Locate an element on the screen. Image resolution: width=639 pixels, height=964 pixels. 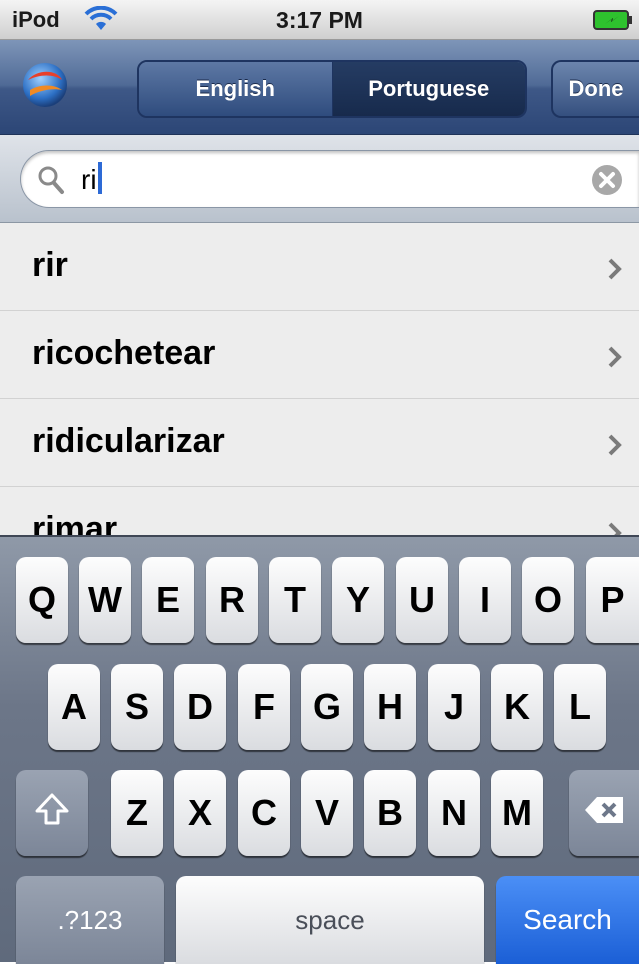
search-bar: ri is located at coordinates (319, 179).